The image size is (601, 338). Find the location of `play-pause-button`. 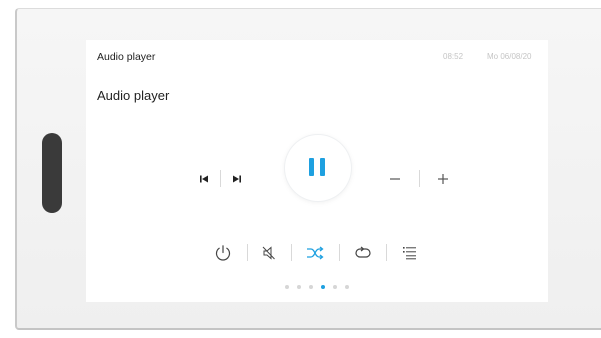

play-pause-button is located at coordinates (318, 168).